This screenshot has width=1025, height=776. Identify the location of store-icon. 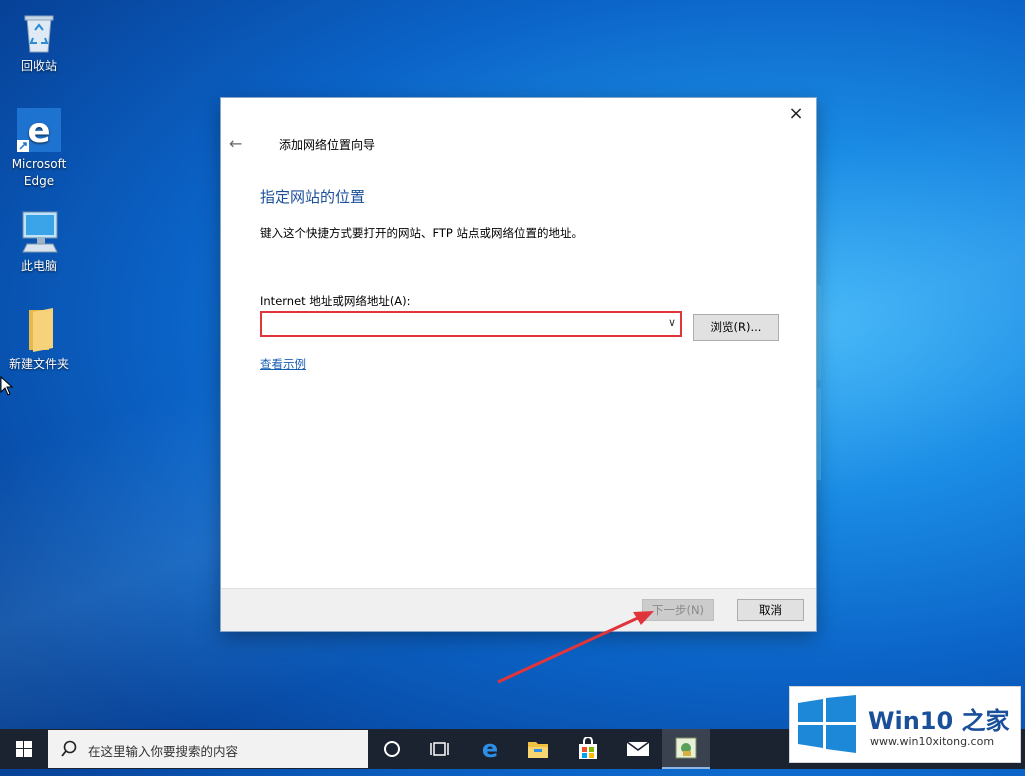
(588, 747).